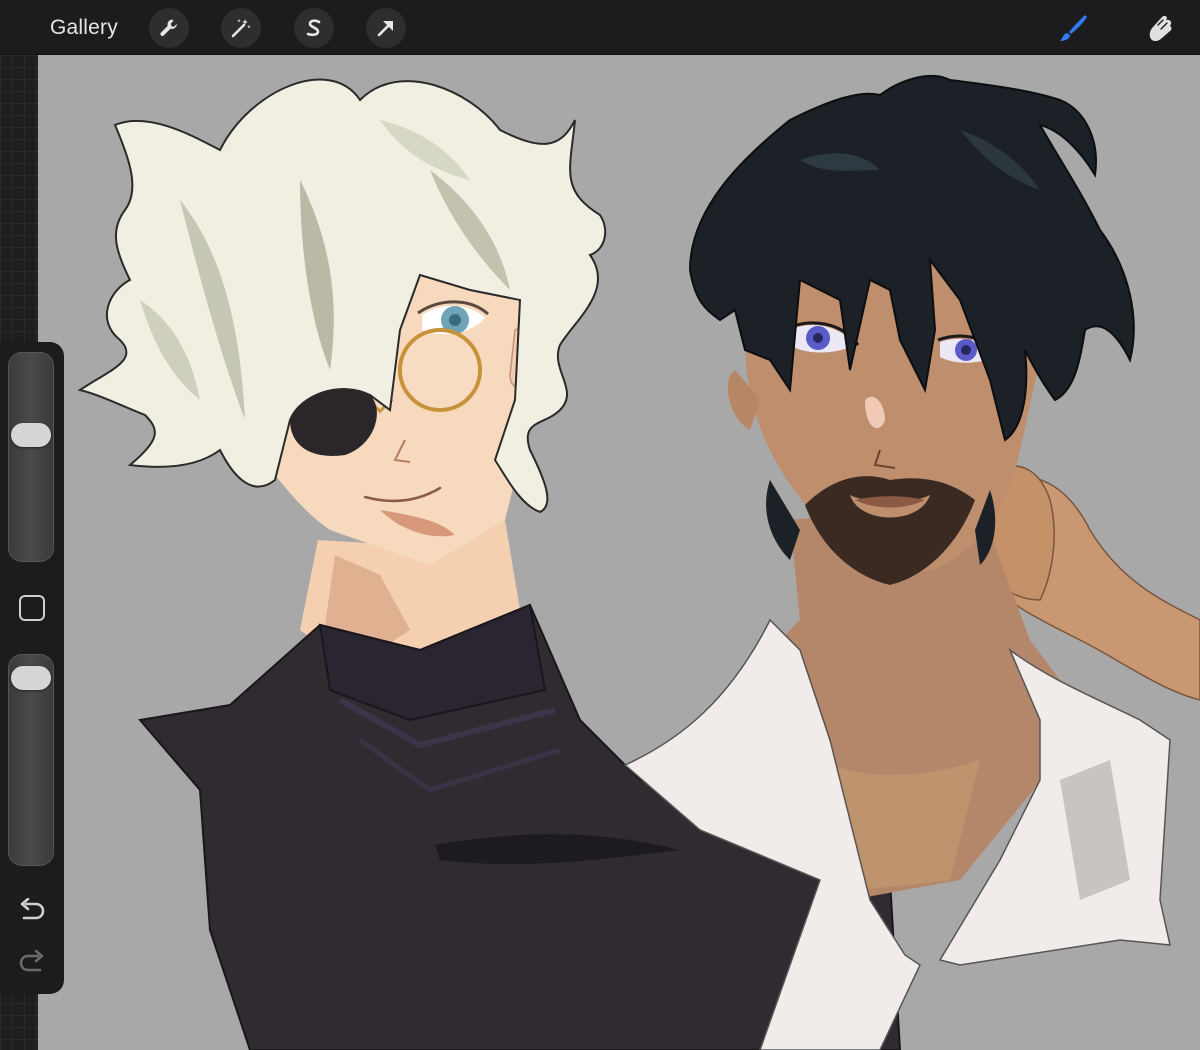  What do you see at coordinates (31, 435) in the screenshot?
I see `brush-size-thumb` at bounding box center [31, 435].